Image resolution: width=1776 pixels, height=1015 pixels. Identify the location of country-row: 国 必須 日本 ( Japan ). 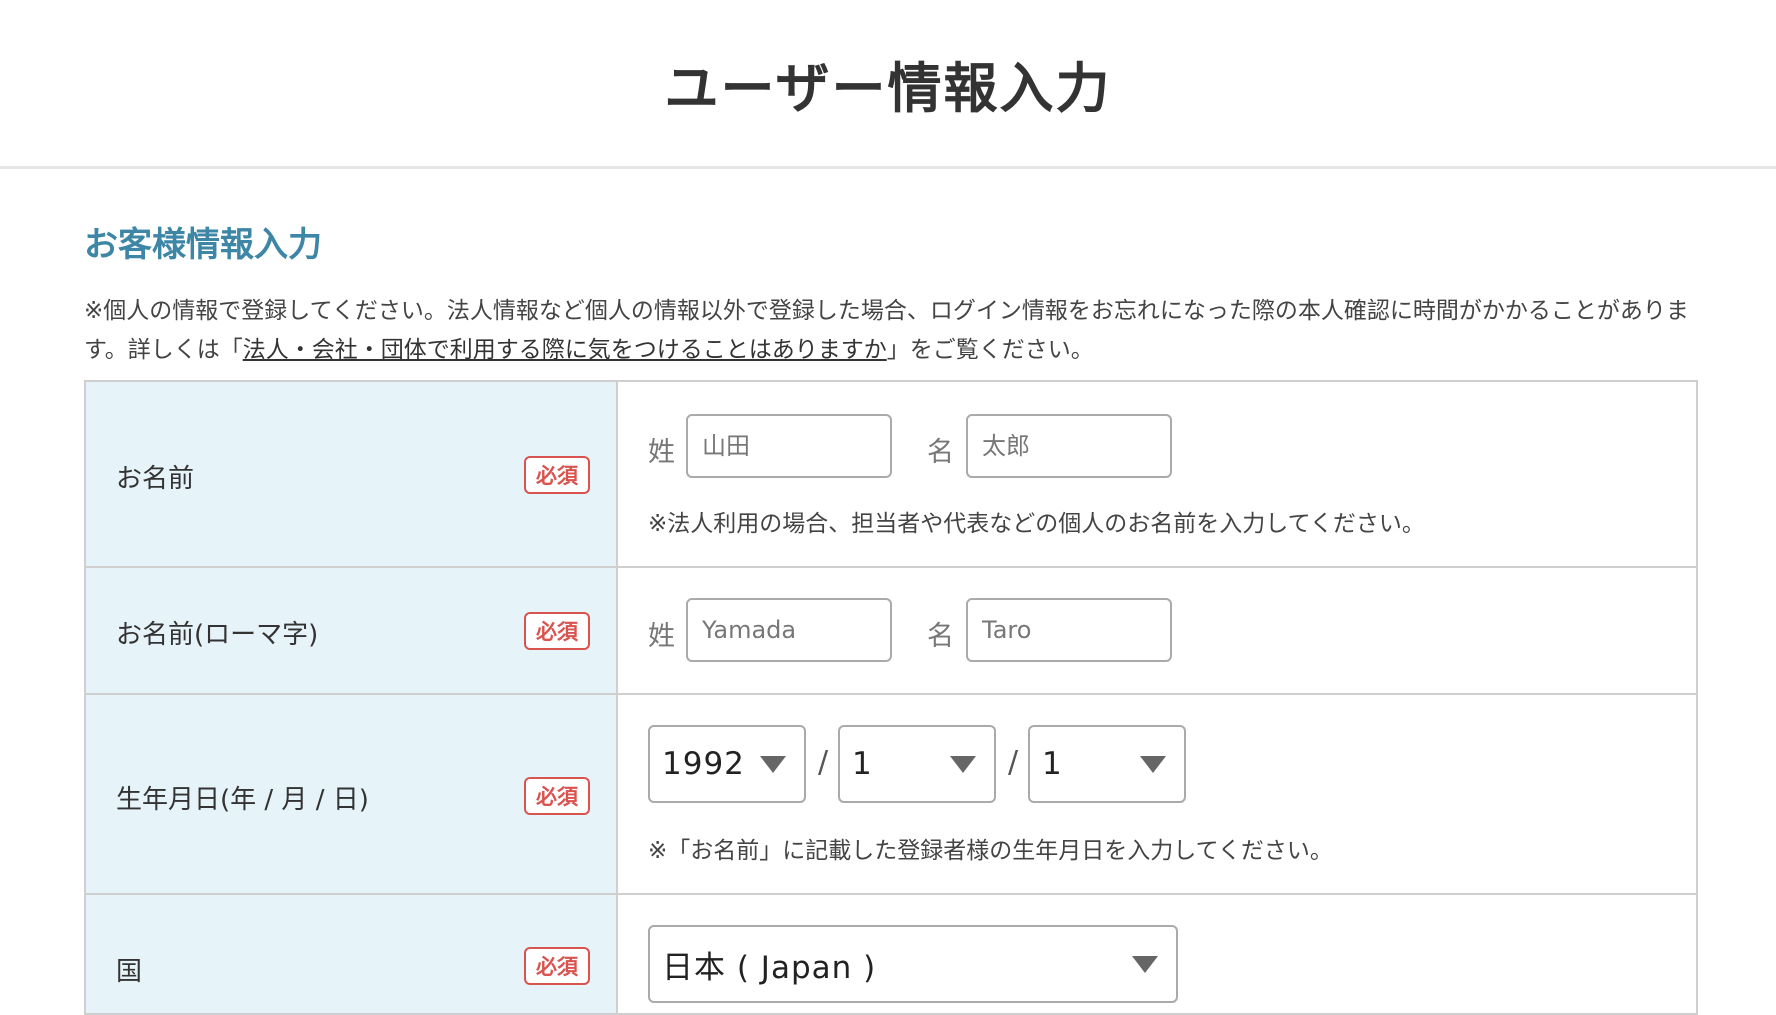
(891, 954).